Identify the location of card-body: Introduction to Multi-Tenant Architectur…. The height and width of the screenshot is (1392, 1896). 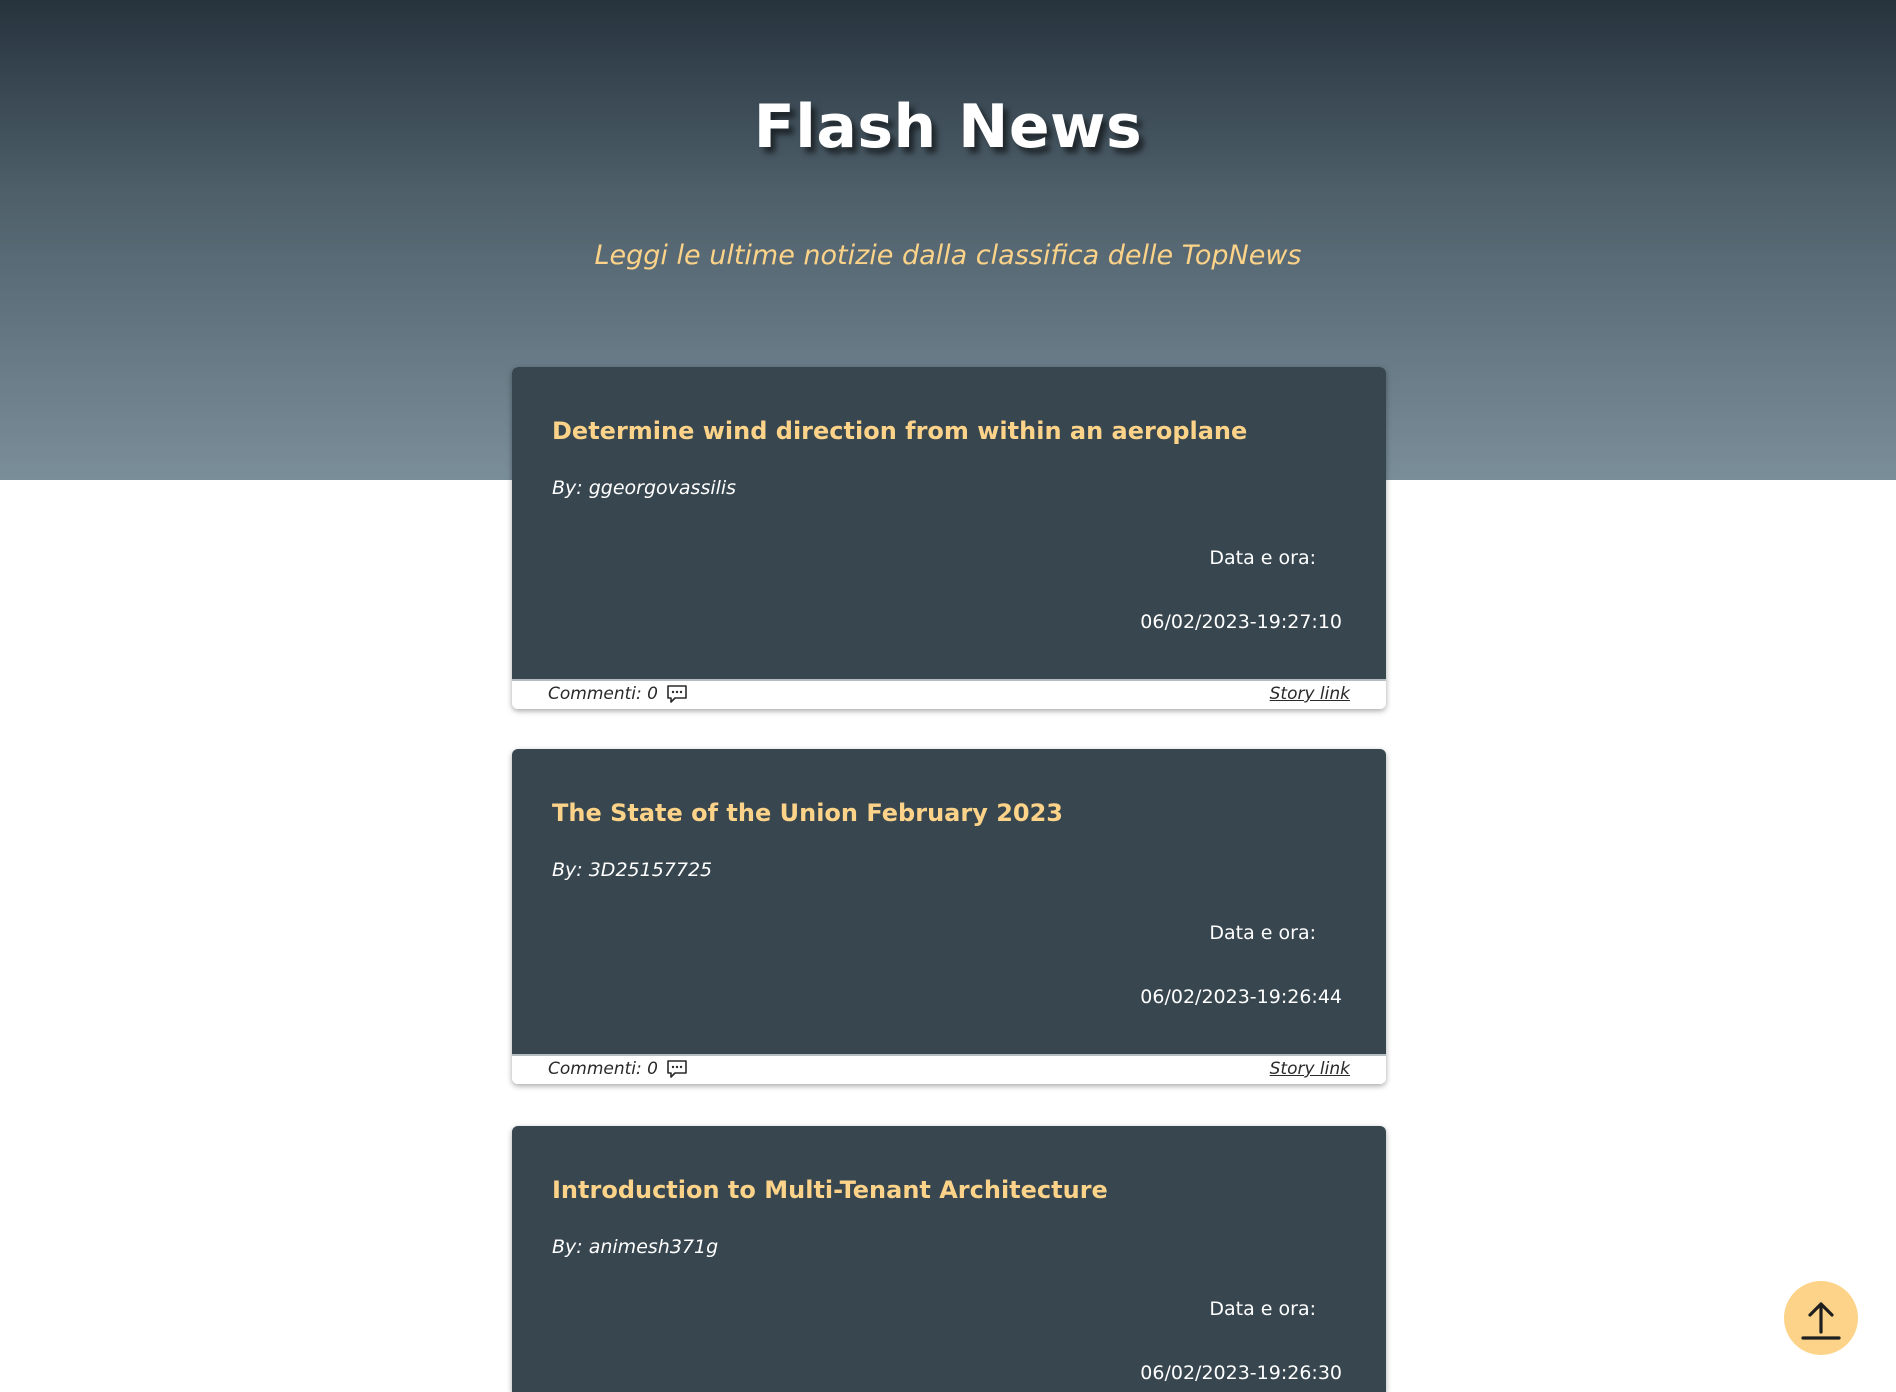
(949, 1259).